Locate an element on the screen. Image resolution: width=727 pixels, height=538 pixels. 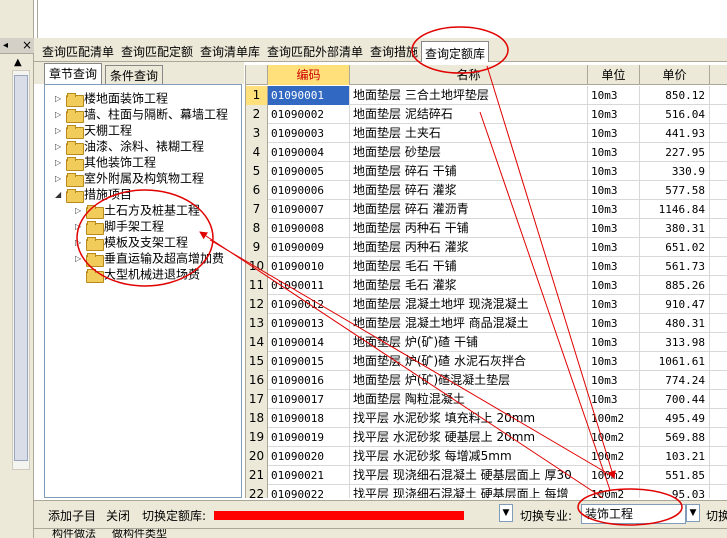
table-row: 18 01090018 找平层 水泥砂浆 填充料上 20mm 100m2 495.49 is located at coordinates (486, 418).